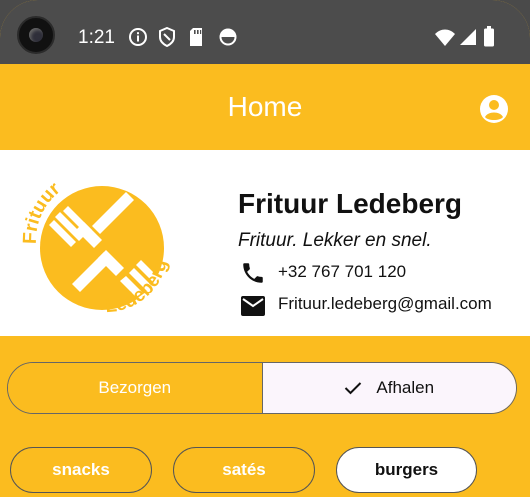 This screenshot has height=497, width=530. I want to click on account-circle-icon, so click(494, 111).